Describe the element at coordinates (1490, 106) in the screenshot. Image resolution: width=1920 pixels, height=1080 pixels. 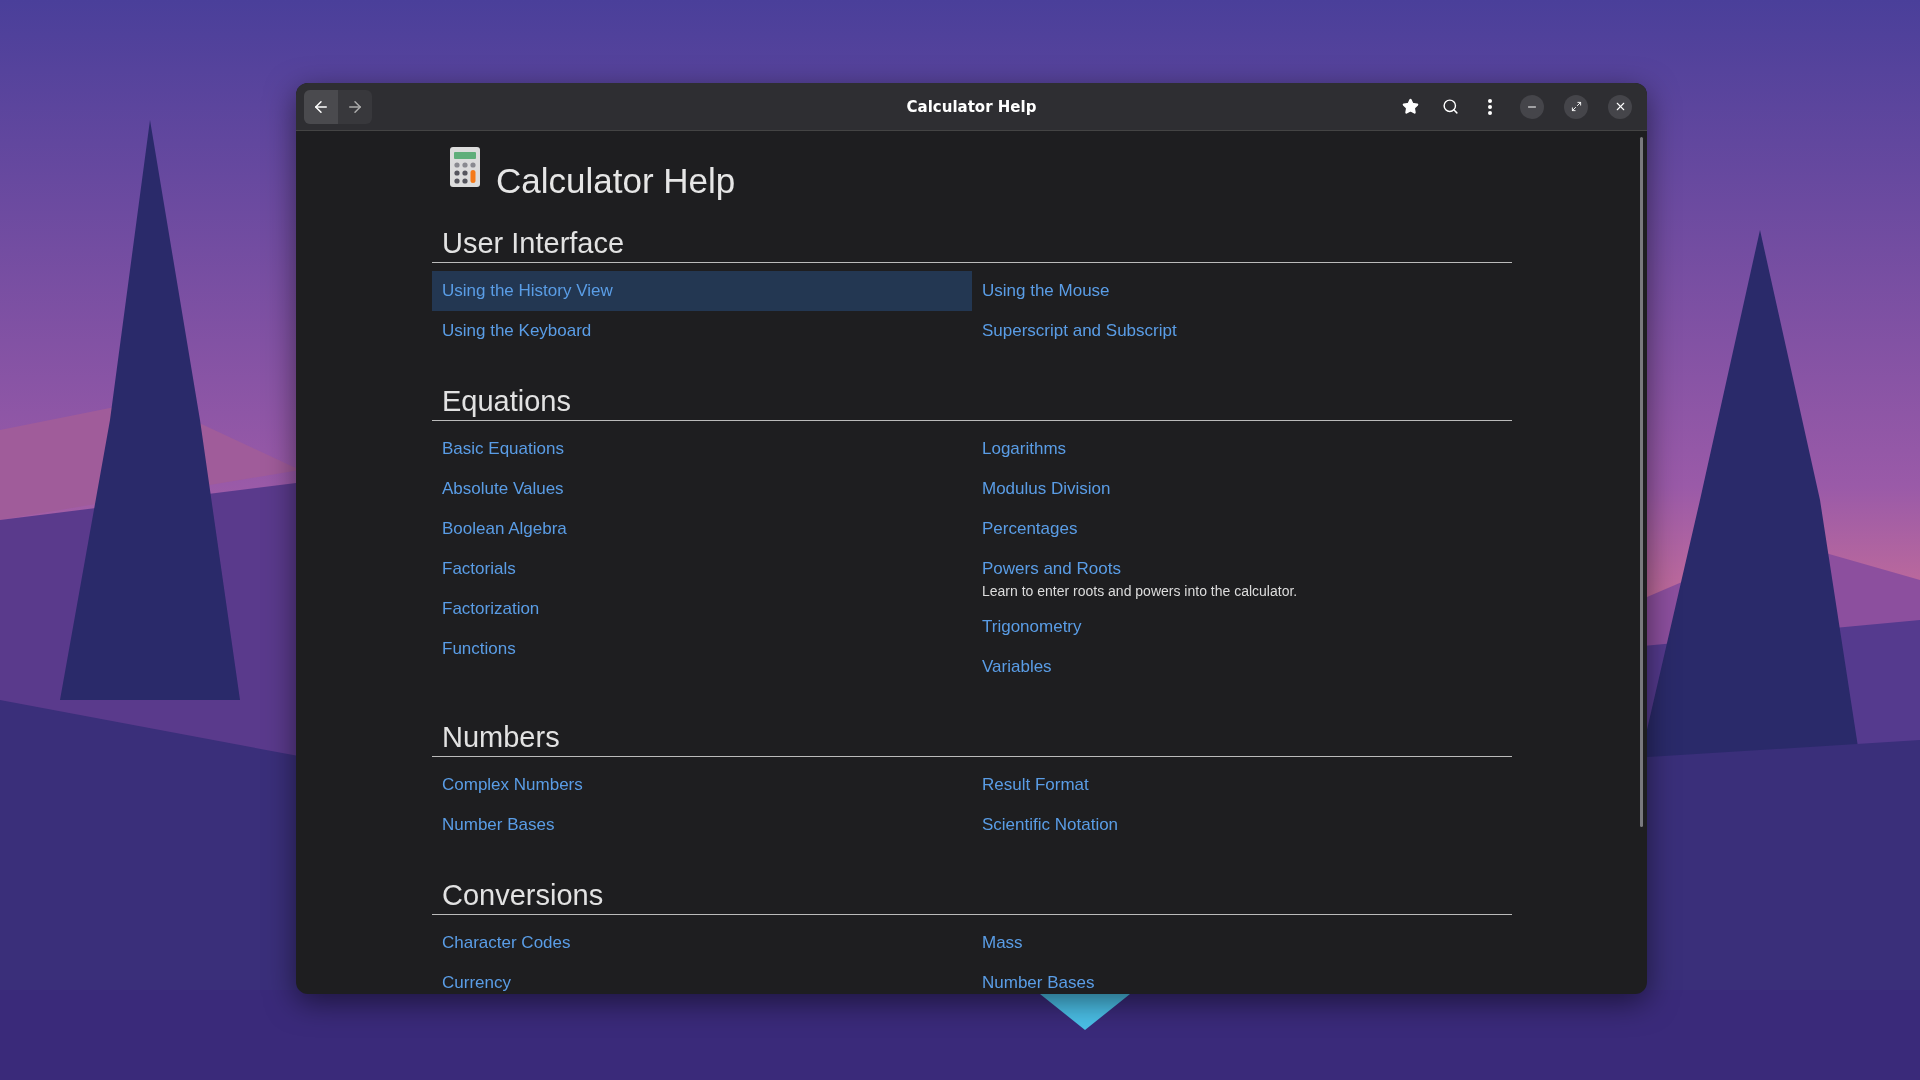
I see `menu-icon` at that location.